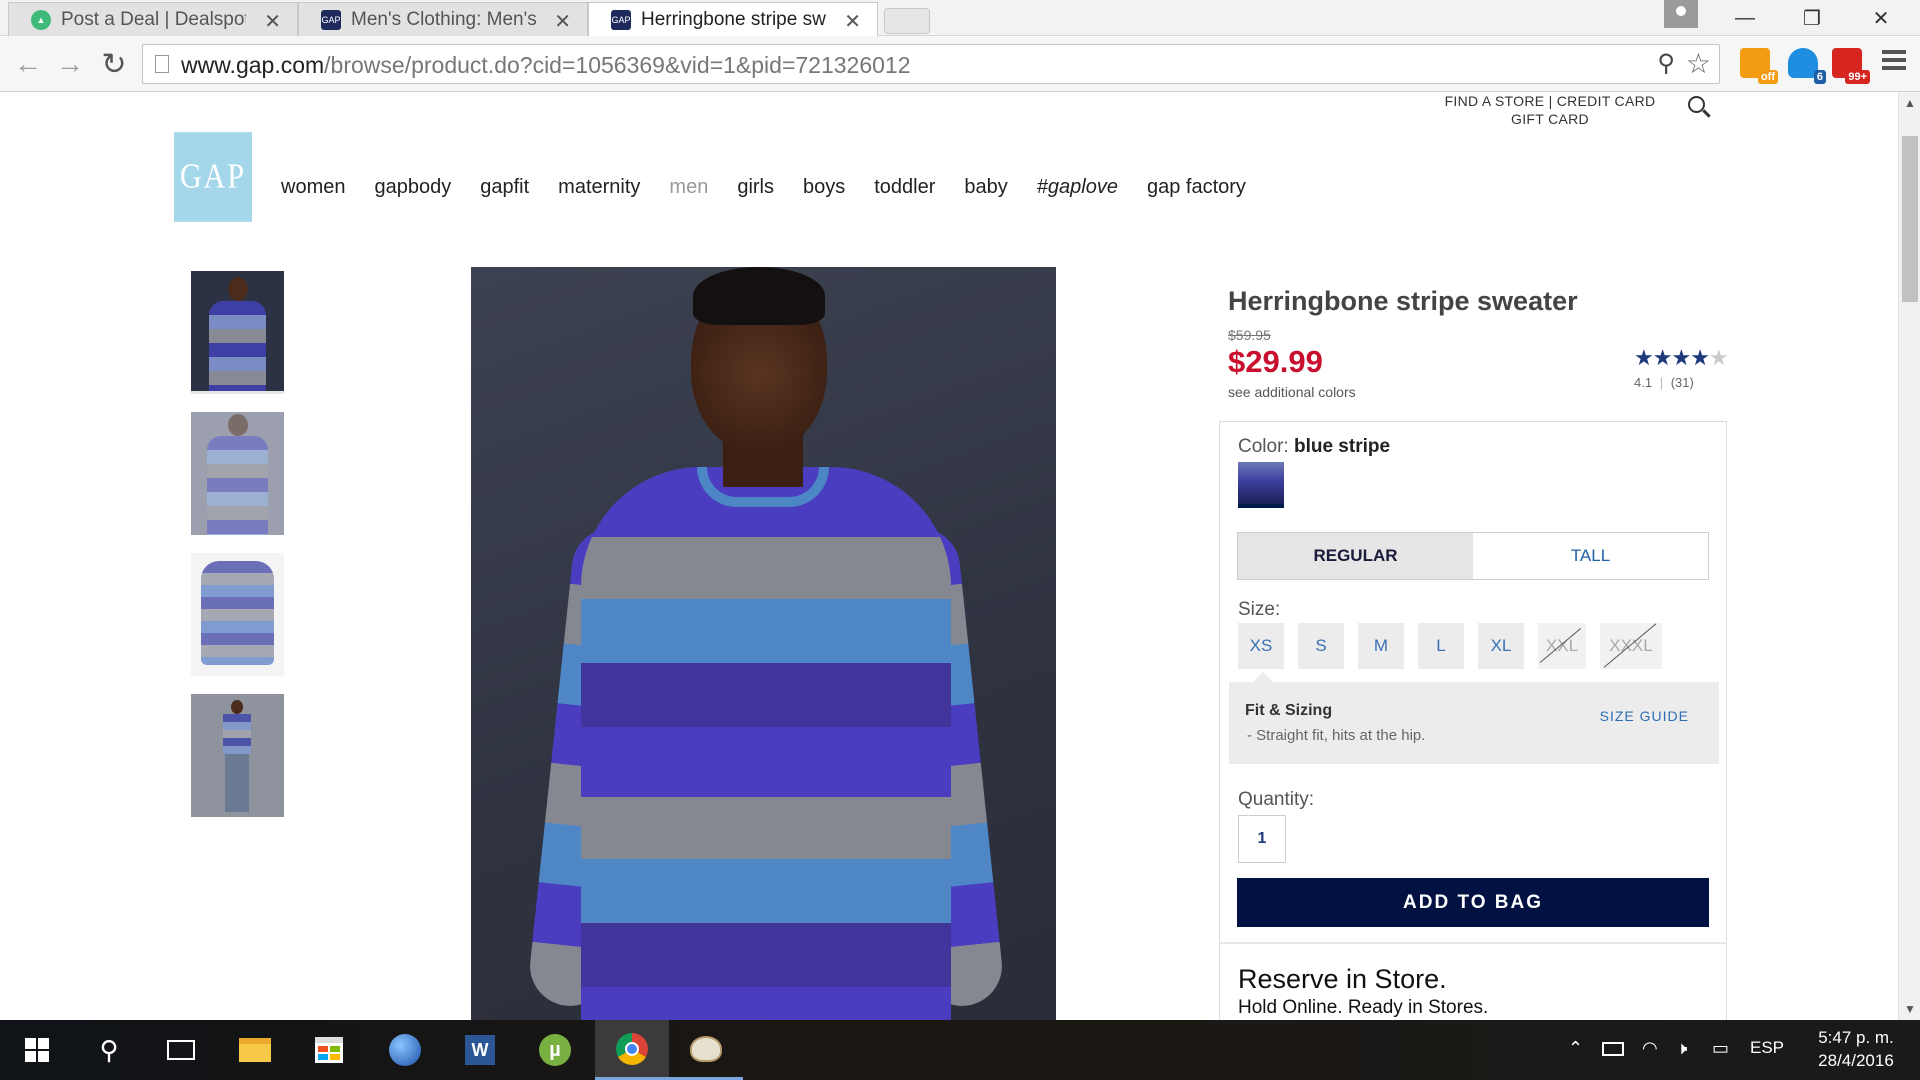 This screenshot has width=1920, height=1080. What do you see at coordinates (985, 187) in the screenshot?
I see `nav-baby: baby` at bounding box center [985, 187].